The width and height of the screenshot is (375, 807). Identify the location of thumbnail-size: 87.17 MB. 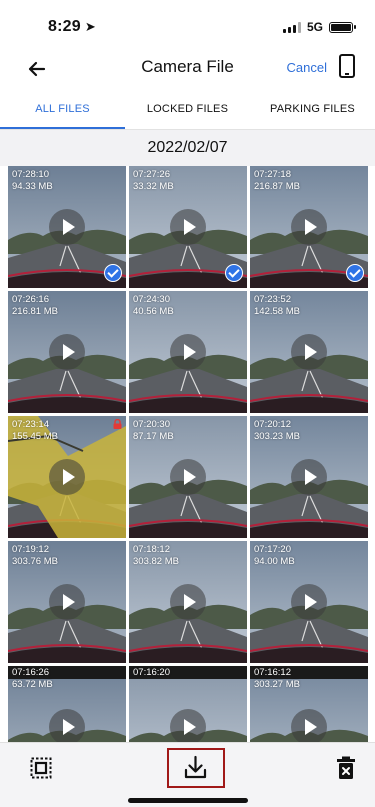
(153, 436).